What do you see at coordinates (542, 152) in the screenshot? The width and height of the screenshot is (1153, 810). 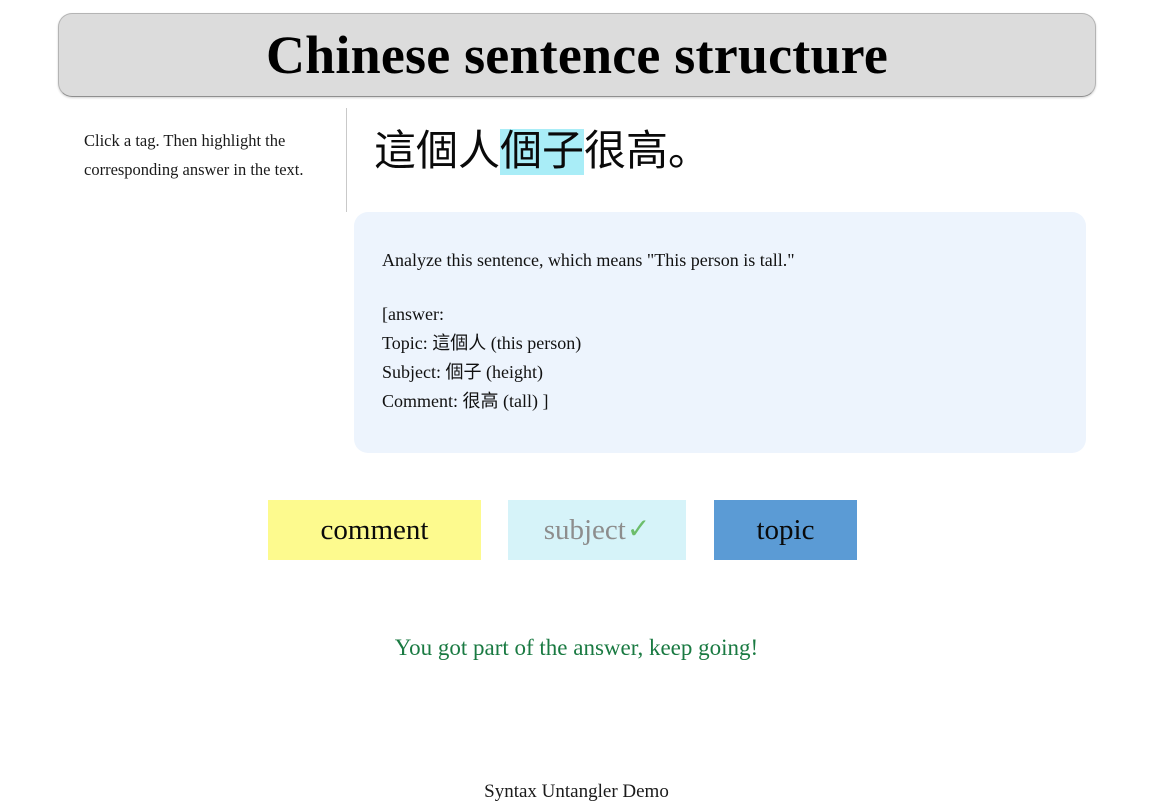 I see `sentence-segment-highlighted: 個子` at bounding box center [542, 152].